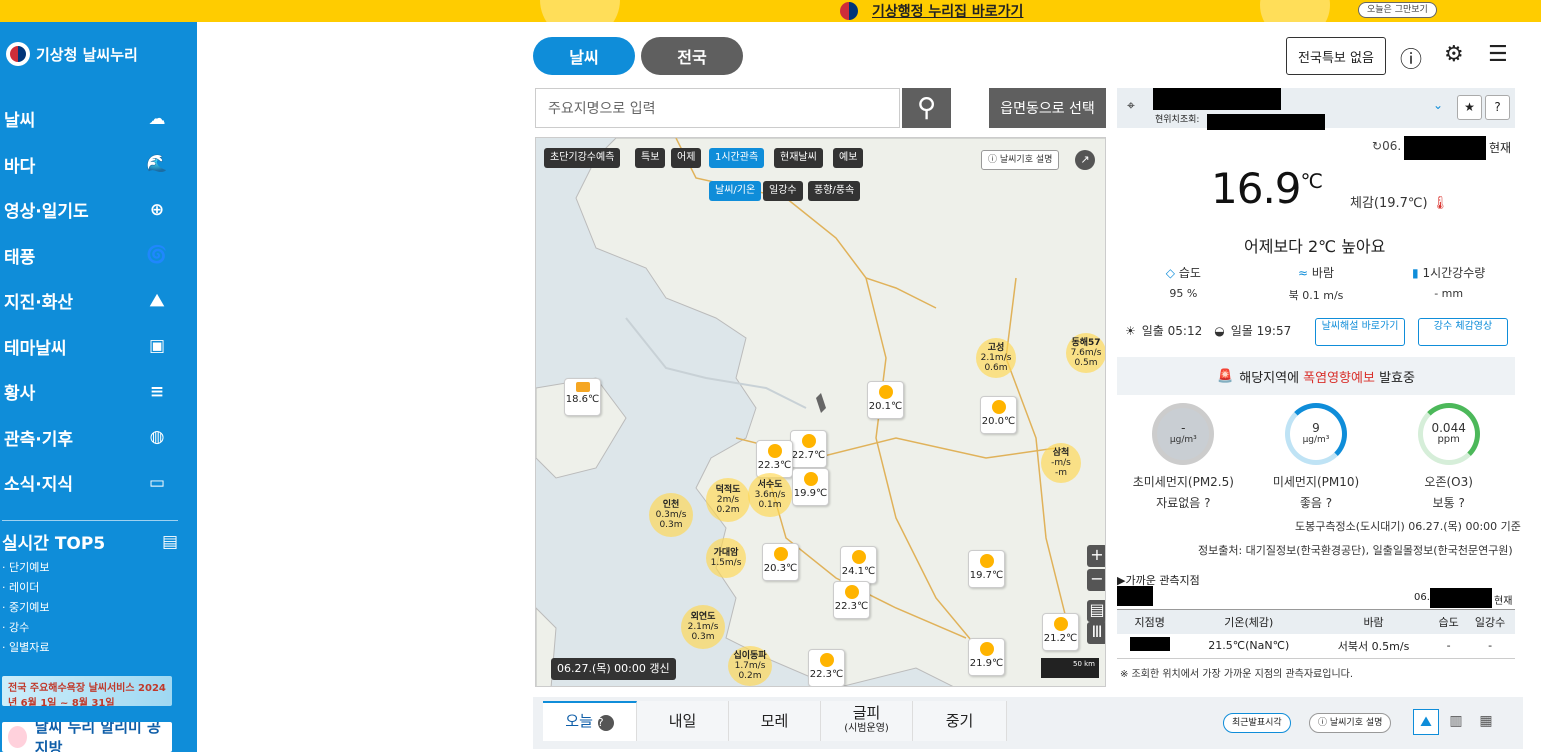  I want to click on bubble-name: 삼척, so click(1061, 453).